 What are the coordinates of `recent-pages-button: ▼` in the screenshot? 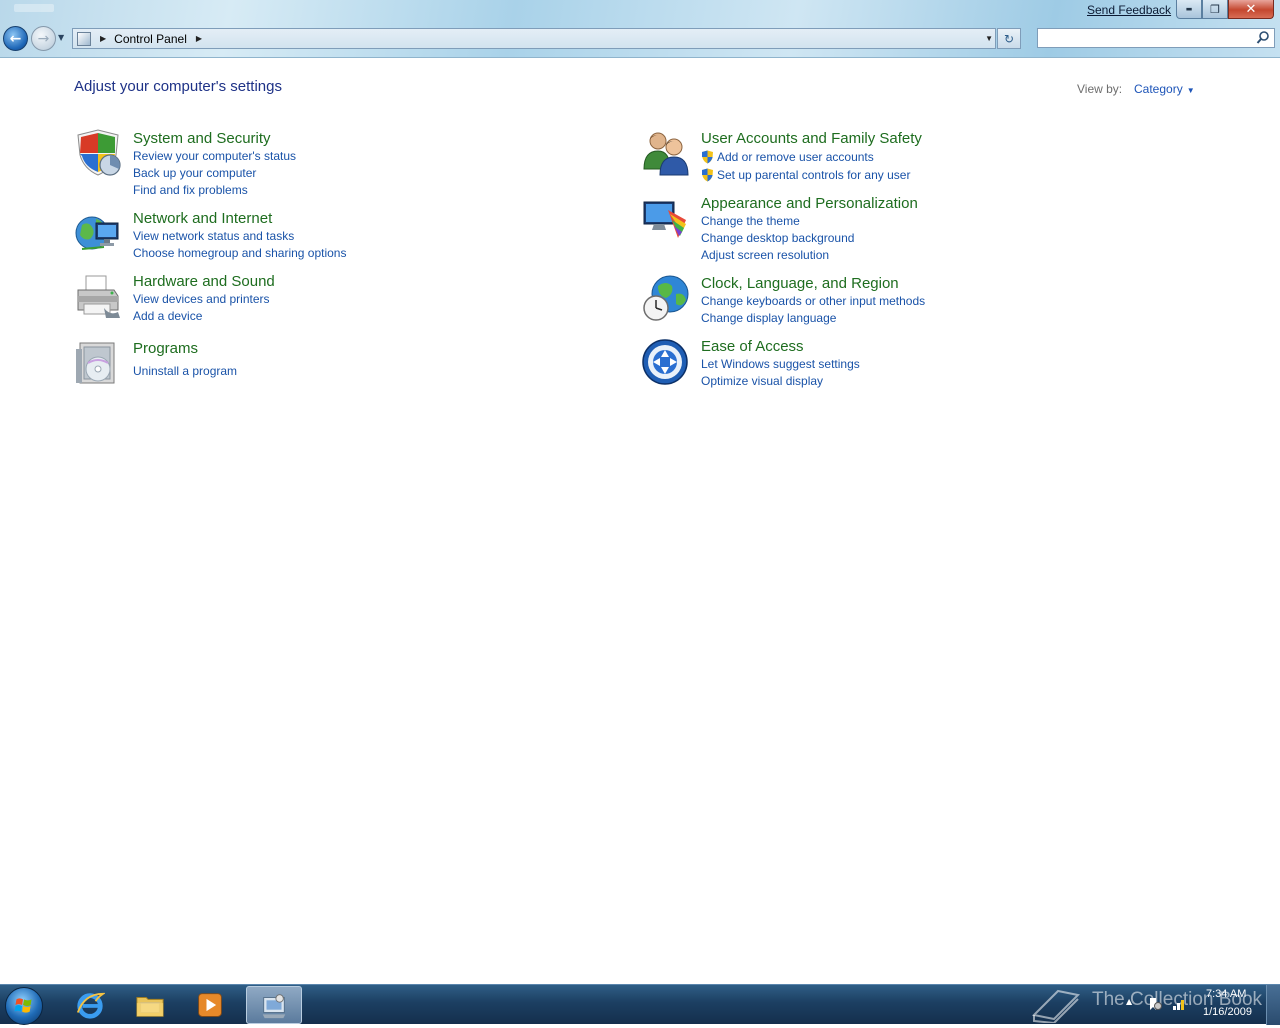 It's located at (63, 38).